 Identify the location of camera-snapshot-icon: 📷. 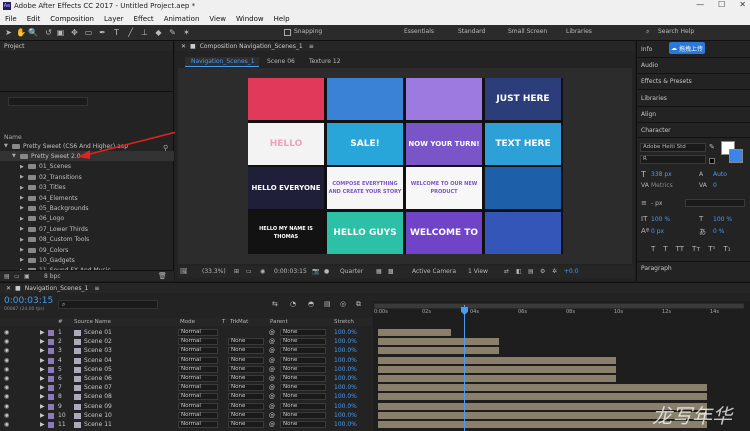
(315, 271).